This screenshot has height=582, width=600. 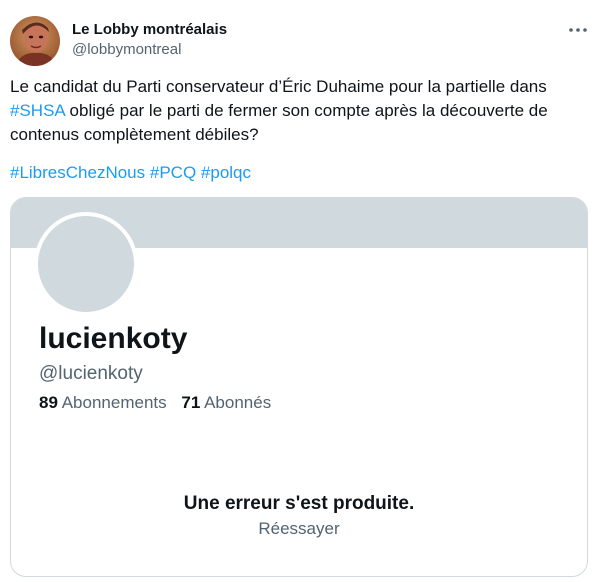 I want to click on profile-stats: 89 Abonnements 71 Abonnés, so click(x=160, y=403).